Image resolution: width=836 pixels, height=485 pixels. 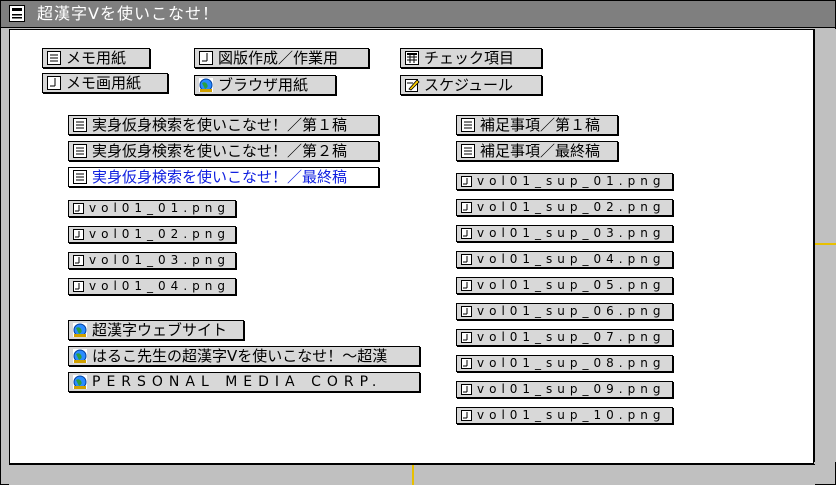 I want to click on link-website-vobj: 超漢字ウェブサイト, so click(x=156, y=330).